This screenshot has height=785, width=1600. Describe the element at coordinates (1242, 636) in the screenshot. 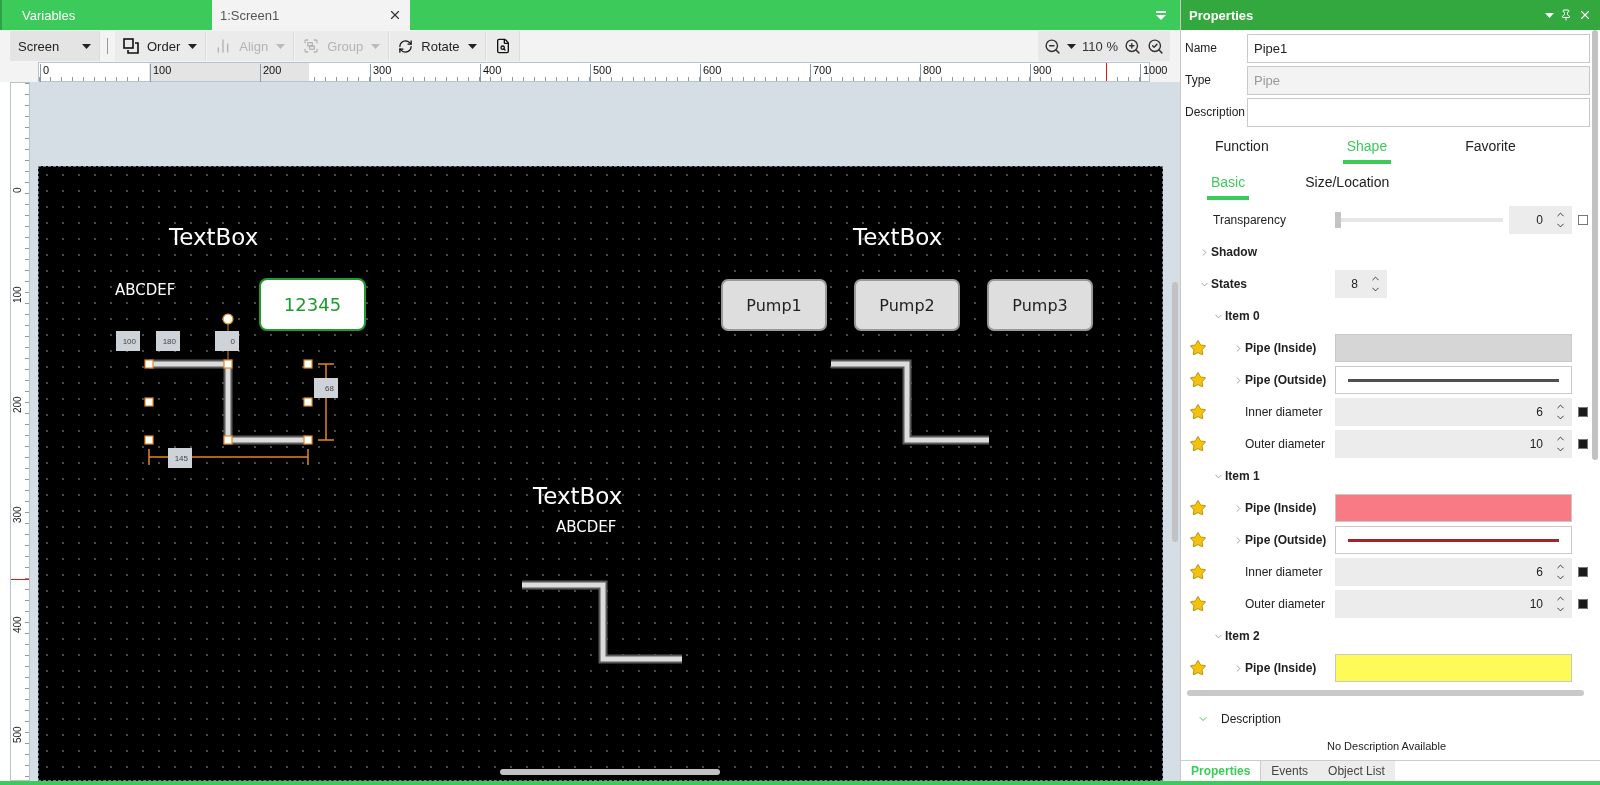

I see `item-label: Item 2` at that location.